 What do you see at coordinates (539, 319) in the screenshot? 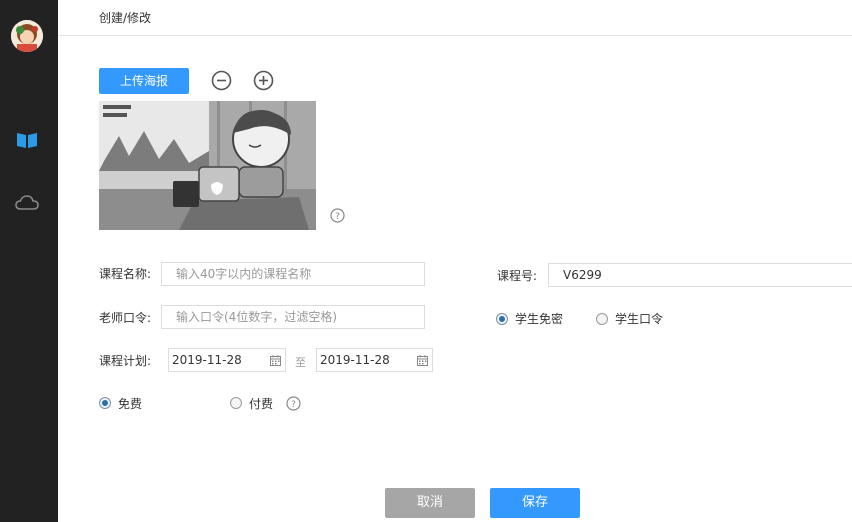
I see `student-no-password-label: 学生免密` at bounding box center [539, 319].